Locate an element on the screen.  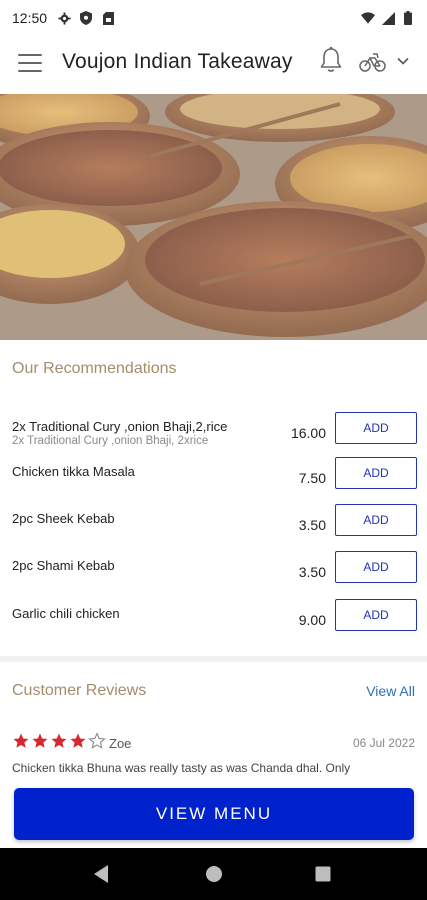
status-time: 12:50 is located at coordinates (30, 18).